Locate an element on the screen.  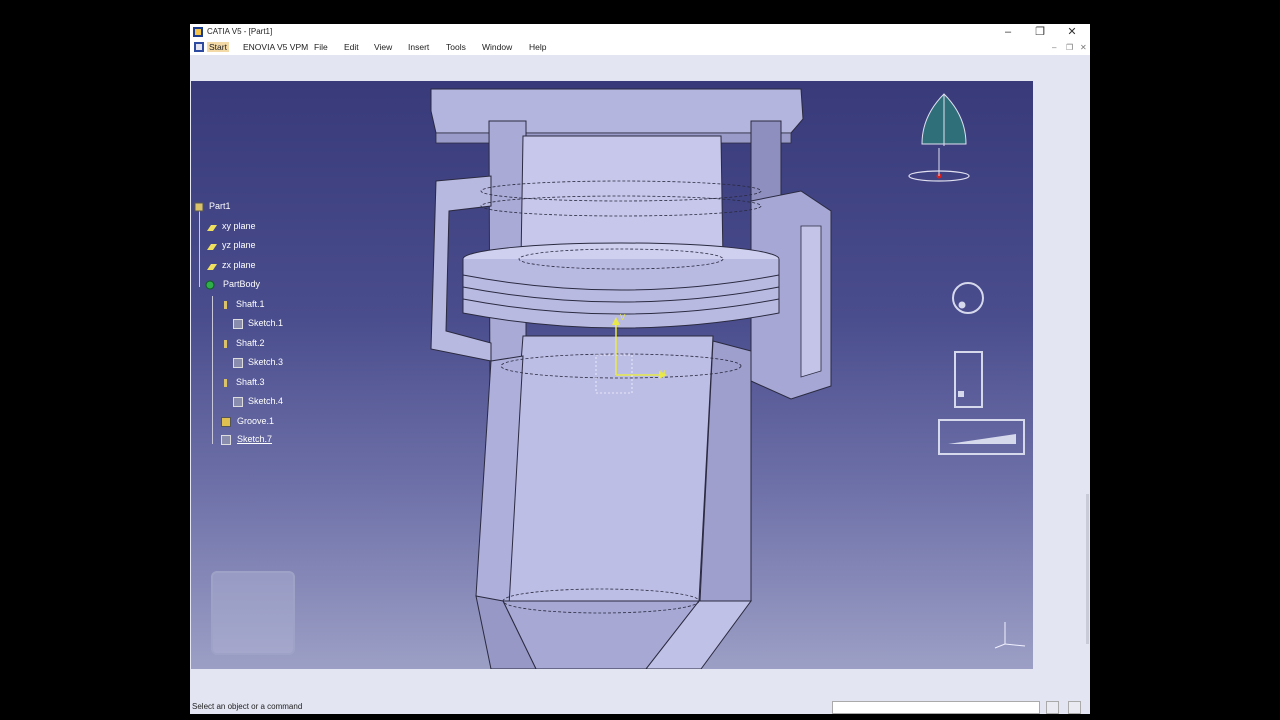
overlay-tool-panel is located at coordinates (253, 613).